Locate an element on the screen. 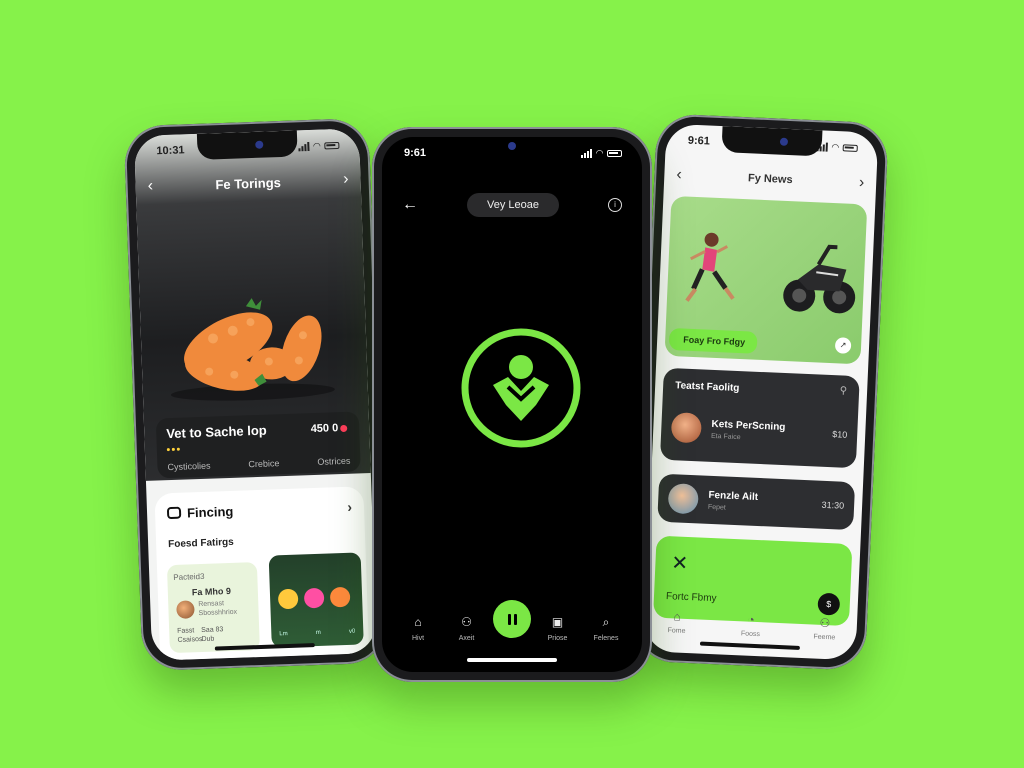 This screenshot has width=1024, height=768. tab-profile: ⚇ Feeme is located at coordinates (824, 628).